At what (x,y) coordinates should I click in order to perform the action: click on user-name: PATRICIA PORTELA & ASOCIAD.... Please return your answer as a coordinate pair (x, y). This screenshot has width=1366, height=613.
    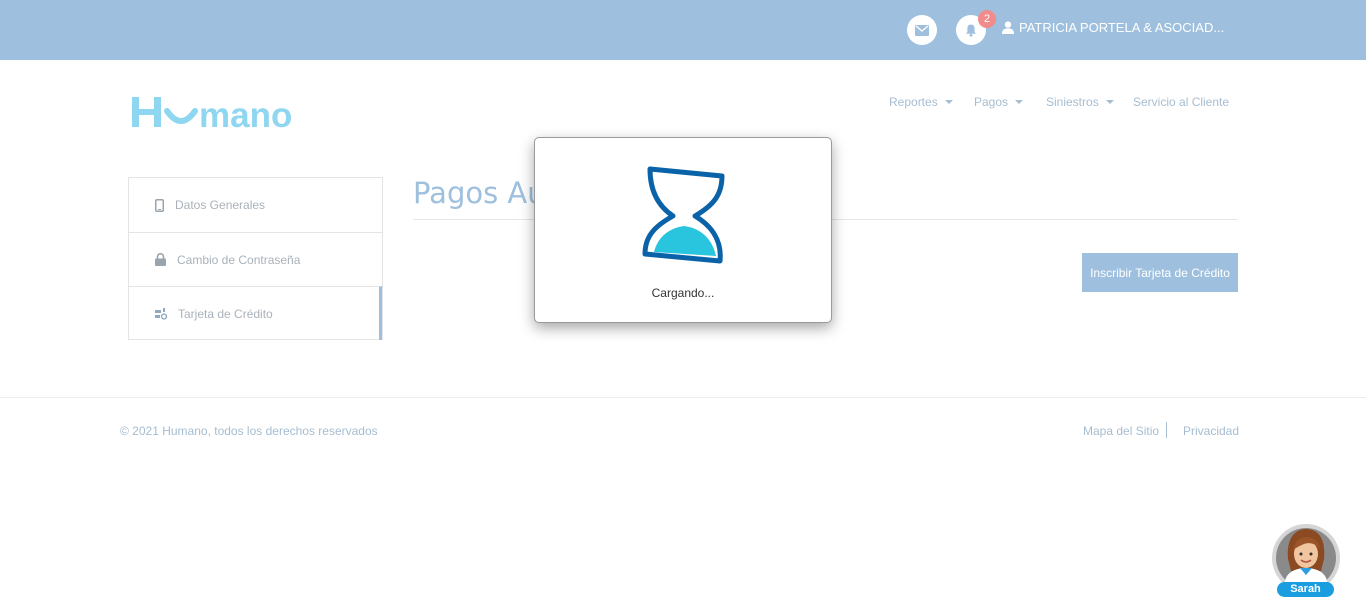
    Looking at the image, I should click on (1122, 27).